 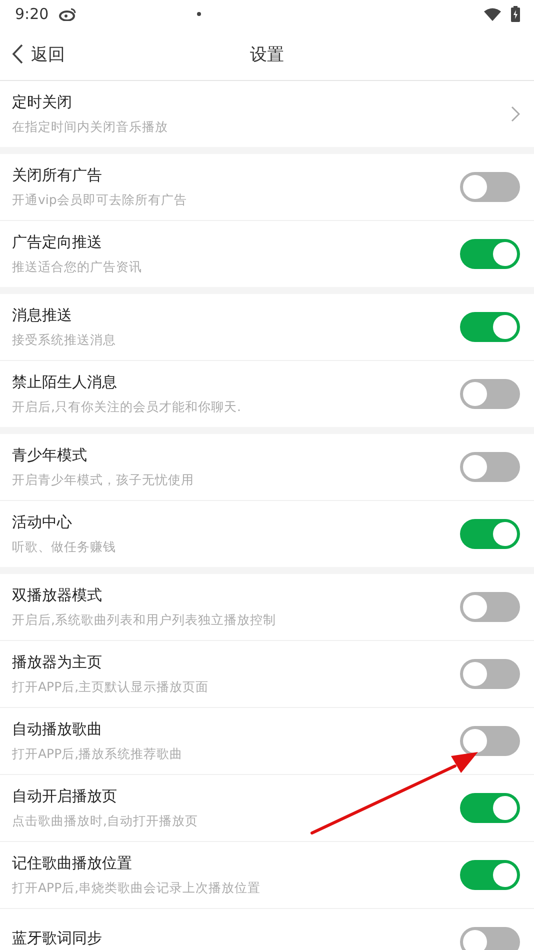 What do you see at coordinates (100, 200) in the screenshot?
I see `setting-description: 开通vip会员即可去除所有广告` at bounding box center [100, 200].